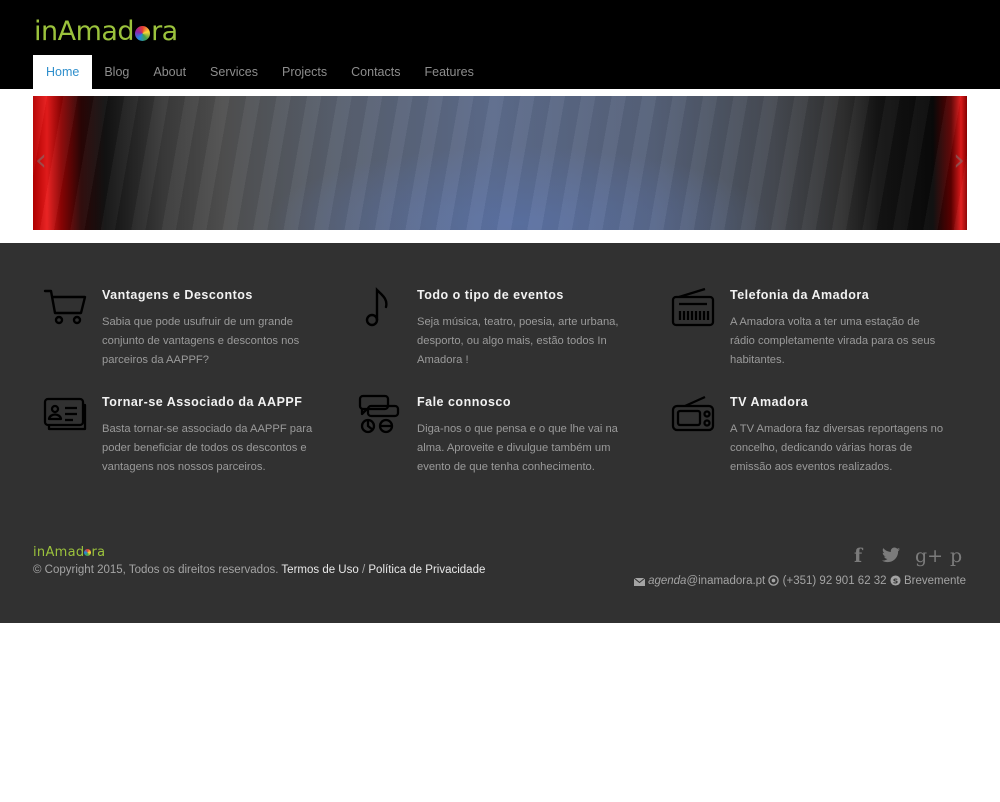 This screenshot has width=1000, height=802. I want to click on envelope-icon, so click(639, 583).